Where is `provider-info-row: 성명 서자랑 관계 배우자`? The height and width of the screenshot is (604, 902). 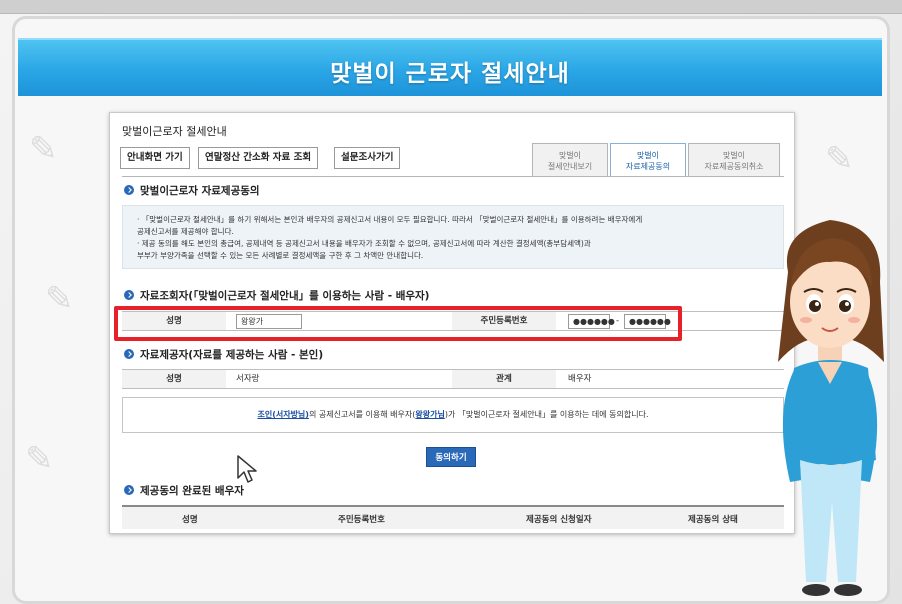 provider-info-row: 성명 서자랑 관계 배우자 is located at coordinates (453, 379).